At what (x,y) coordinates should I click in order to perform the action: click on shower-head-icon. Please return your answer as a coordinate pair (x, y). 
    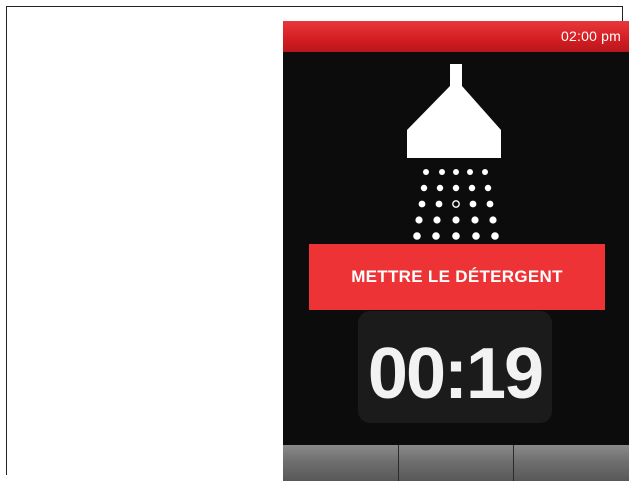
    Looking at the image, I should click on (454, 160).